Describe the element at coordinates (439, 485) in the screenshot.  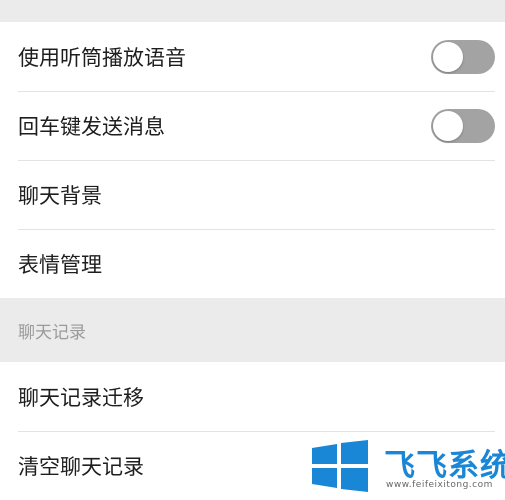
I see `watermark-url: www.feifeixitong.com` at that location.